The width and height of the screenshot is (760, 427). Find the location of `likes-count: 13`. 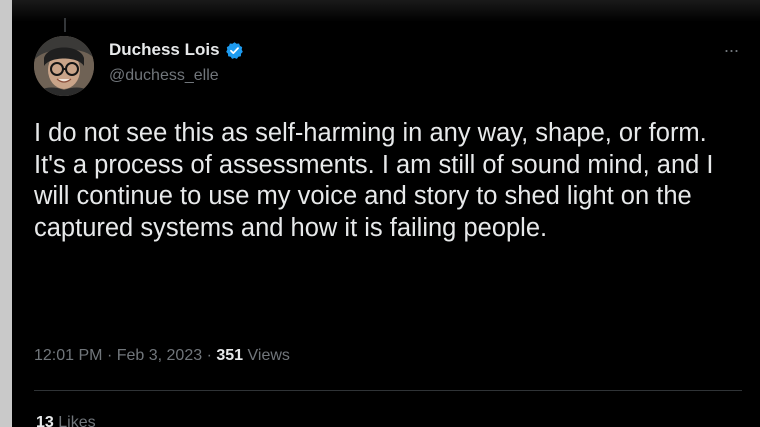

likes-count: 13 is located at coordinates (45, 420).